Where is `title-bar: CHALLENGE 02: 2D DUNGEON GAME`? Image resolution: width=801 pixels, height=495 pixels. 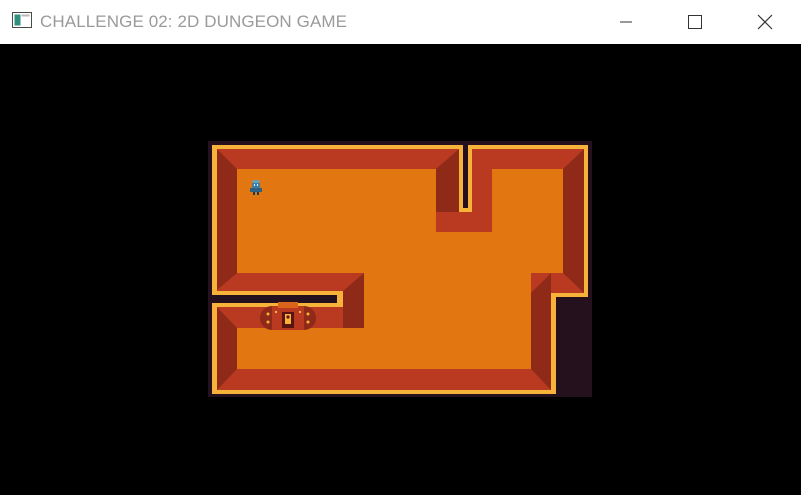
title-bar: CHALLENGE 02: 2D DUNGEON GAME is located at coordinates (400, 22).